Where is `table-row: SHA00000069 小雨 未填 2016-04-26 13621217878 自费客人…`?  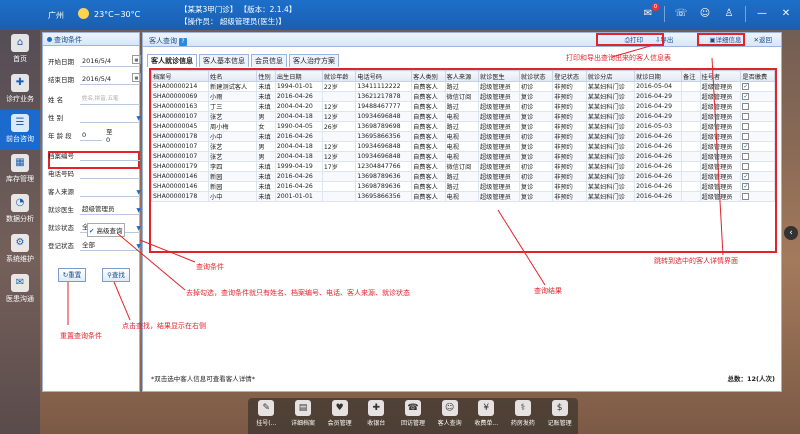
table-row: SHA00000069 小雨 未填 2016-04-26 13621217878 自费客人… is located at coordinates (463, 96).